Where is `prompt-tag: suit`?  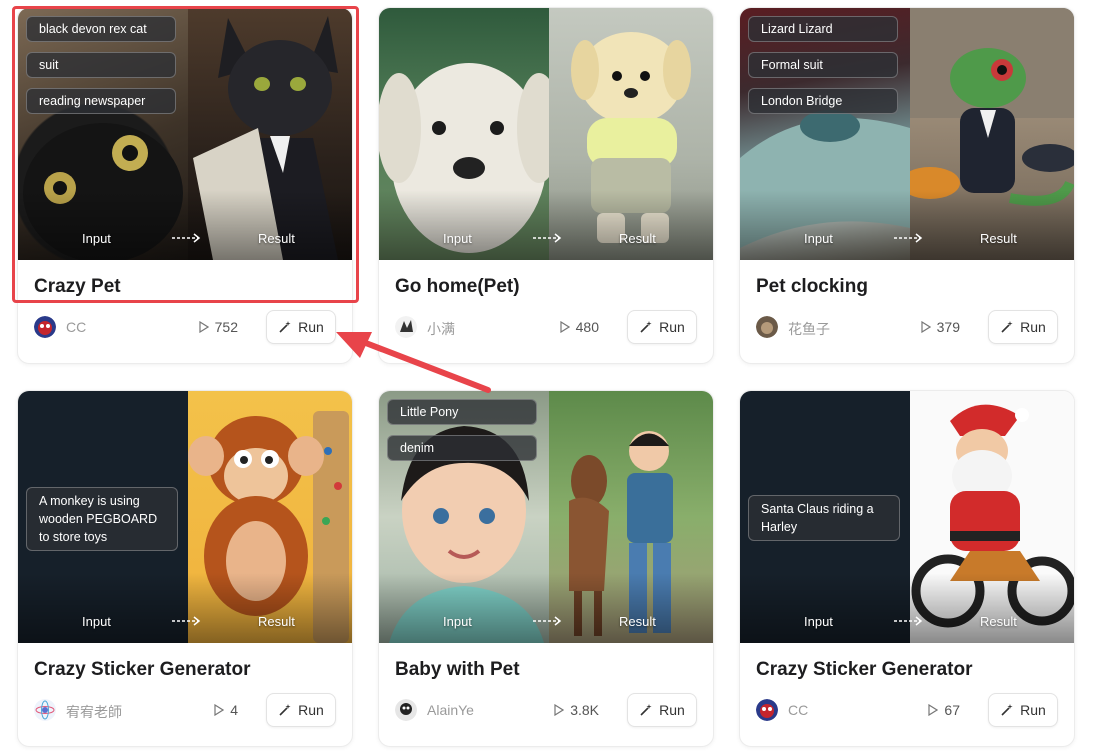
prompt-tag: suit is located at coordinates (101, 65).